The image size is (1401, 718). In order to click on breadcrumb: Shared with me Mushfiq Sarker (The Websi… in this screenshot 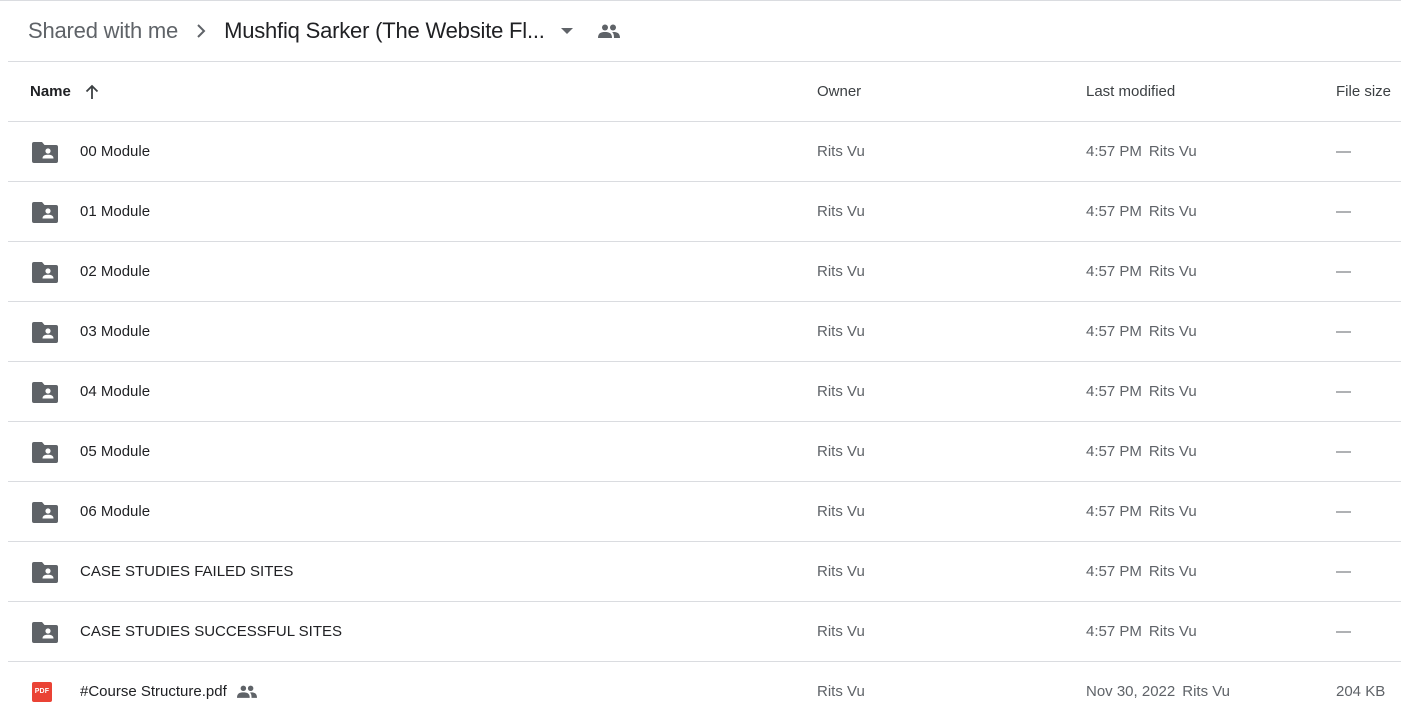, I will do `click(704, 31)`.